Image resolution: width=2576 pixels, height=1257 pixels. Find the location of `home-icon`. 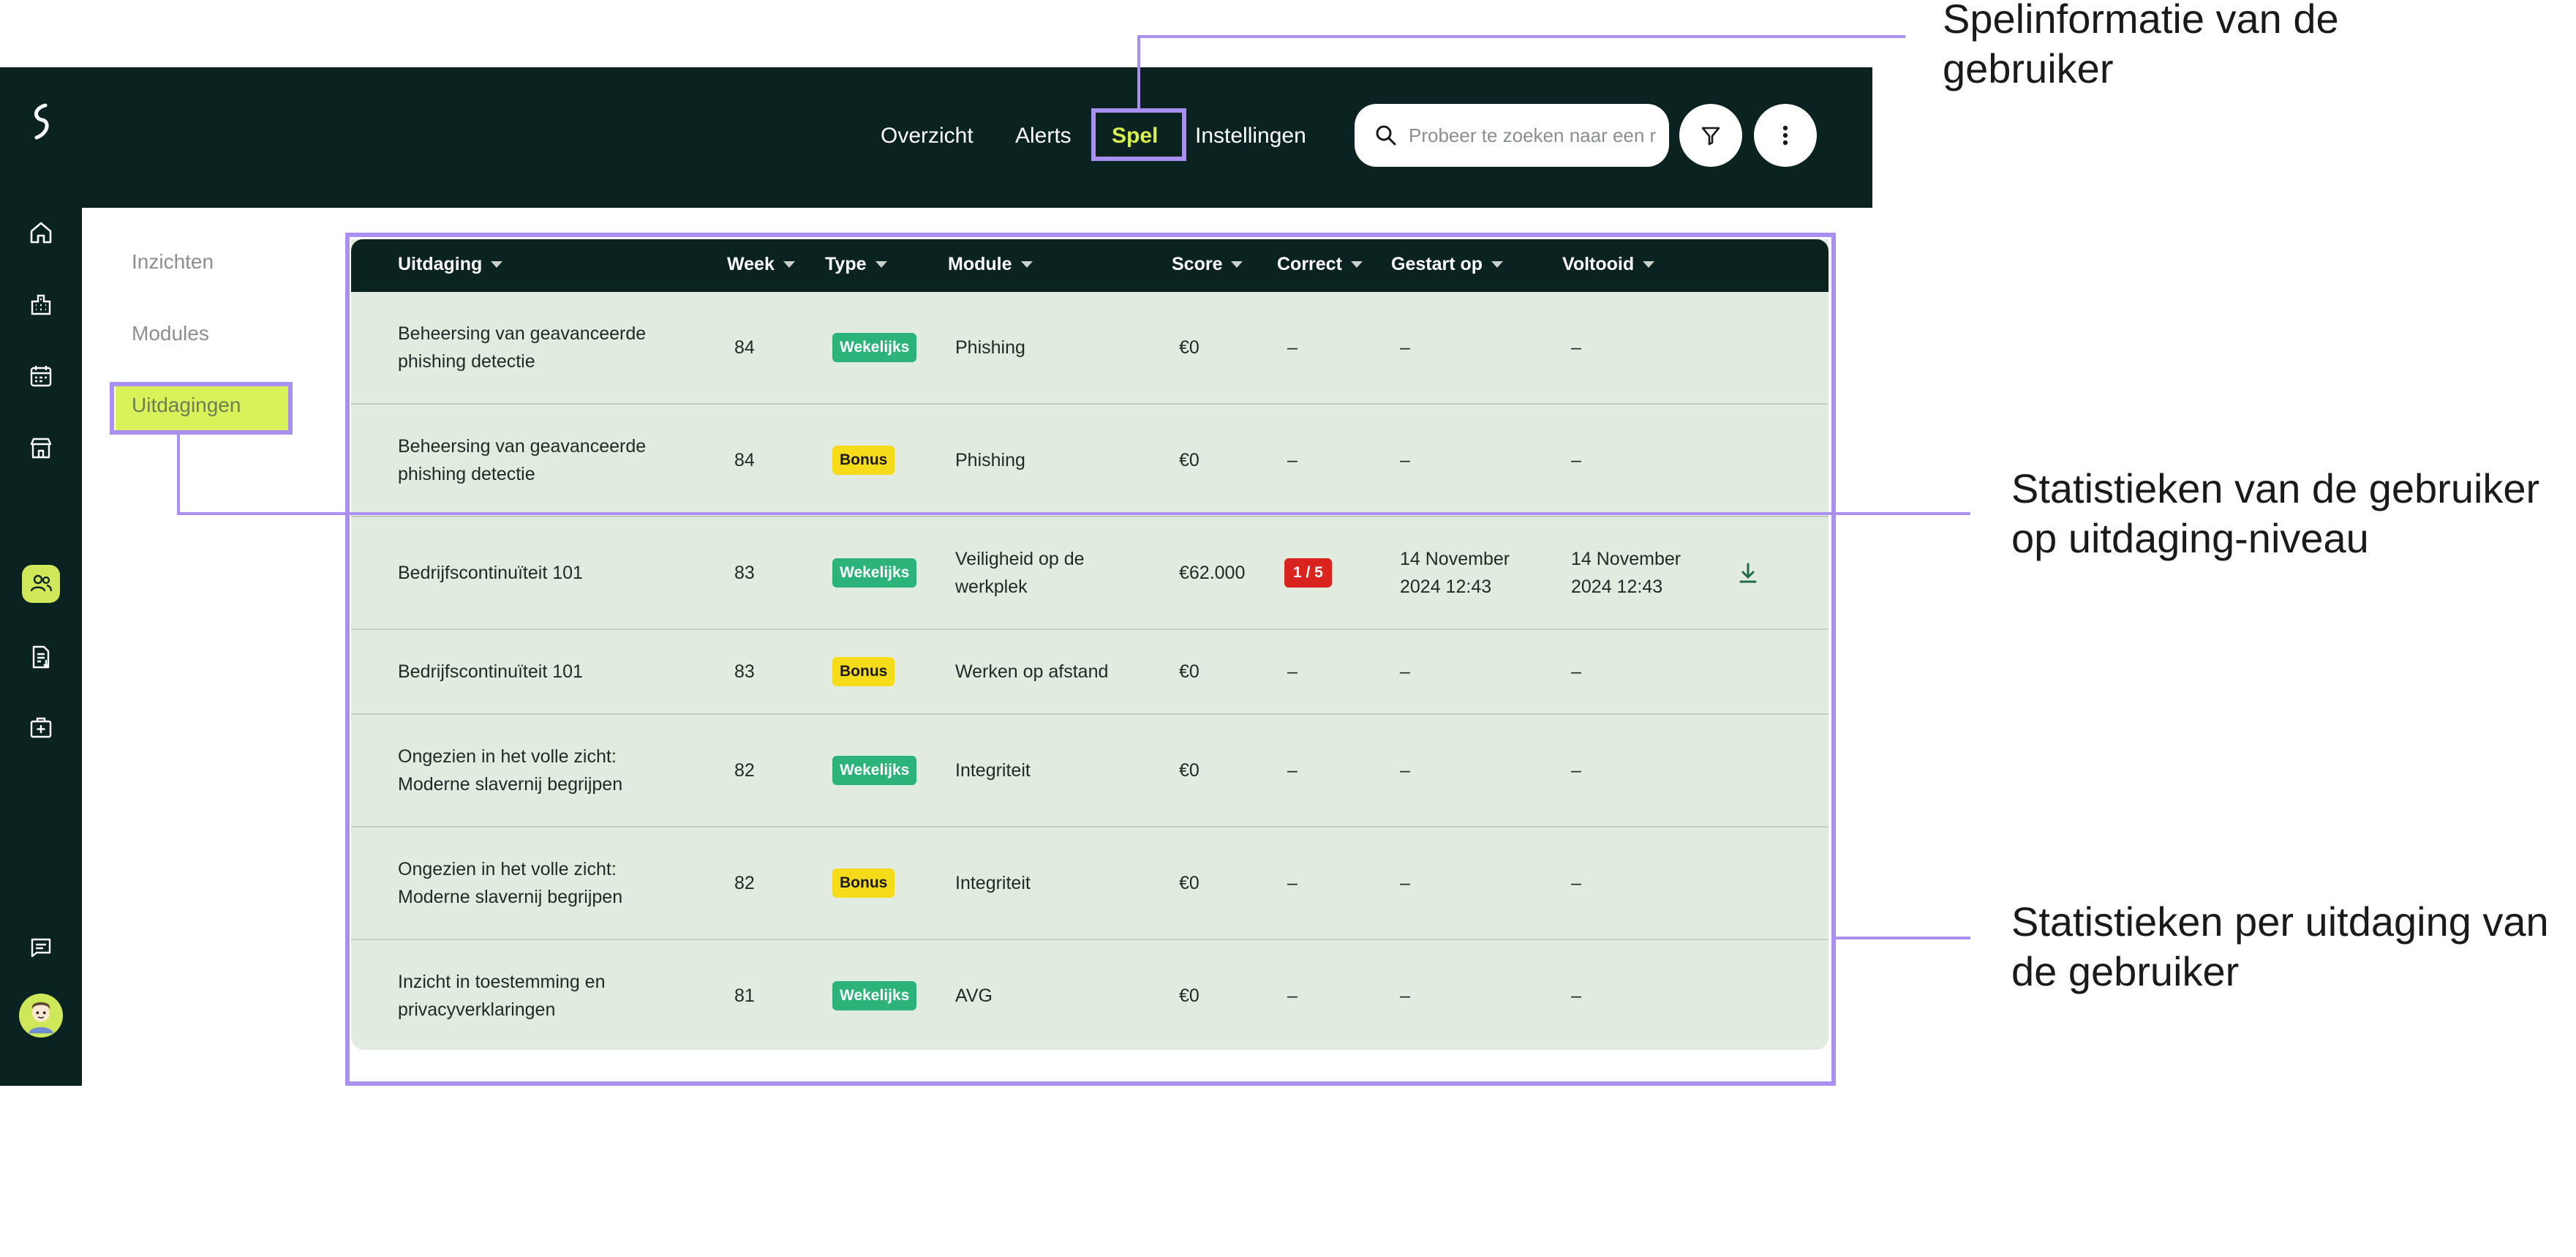

home-icon is located at coordinates (41, 233).